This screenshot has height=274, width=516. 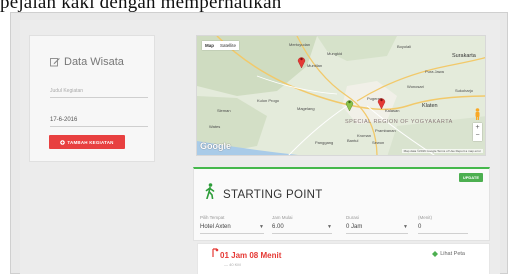 What do you see at coordinates (404, 46) in the screenshot?
I see `map-label-boyolali: Boyolali` at bounding box center [404, 46].